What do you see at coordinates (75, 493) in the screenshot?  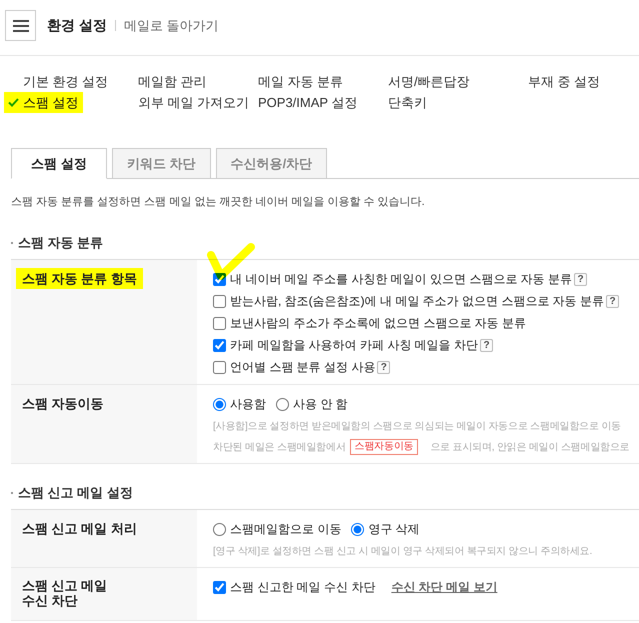 I see `section-title: 스팸 신고 메일 설정` at bounding box center [75, 493].